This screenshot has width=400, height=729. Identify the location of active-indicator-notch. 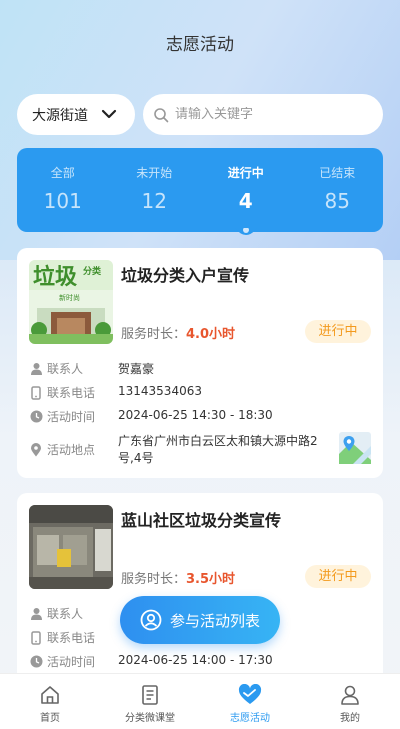
(245, 231).